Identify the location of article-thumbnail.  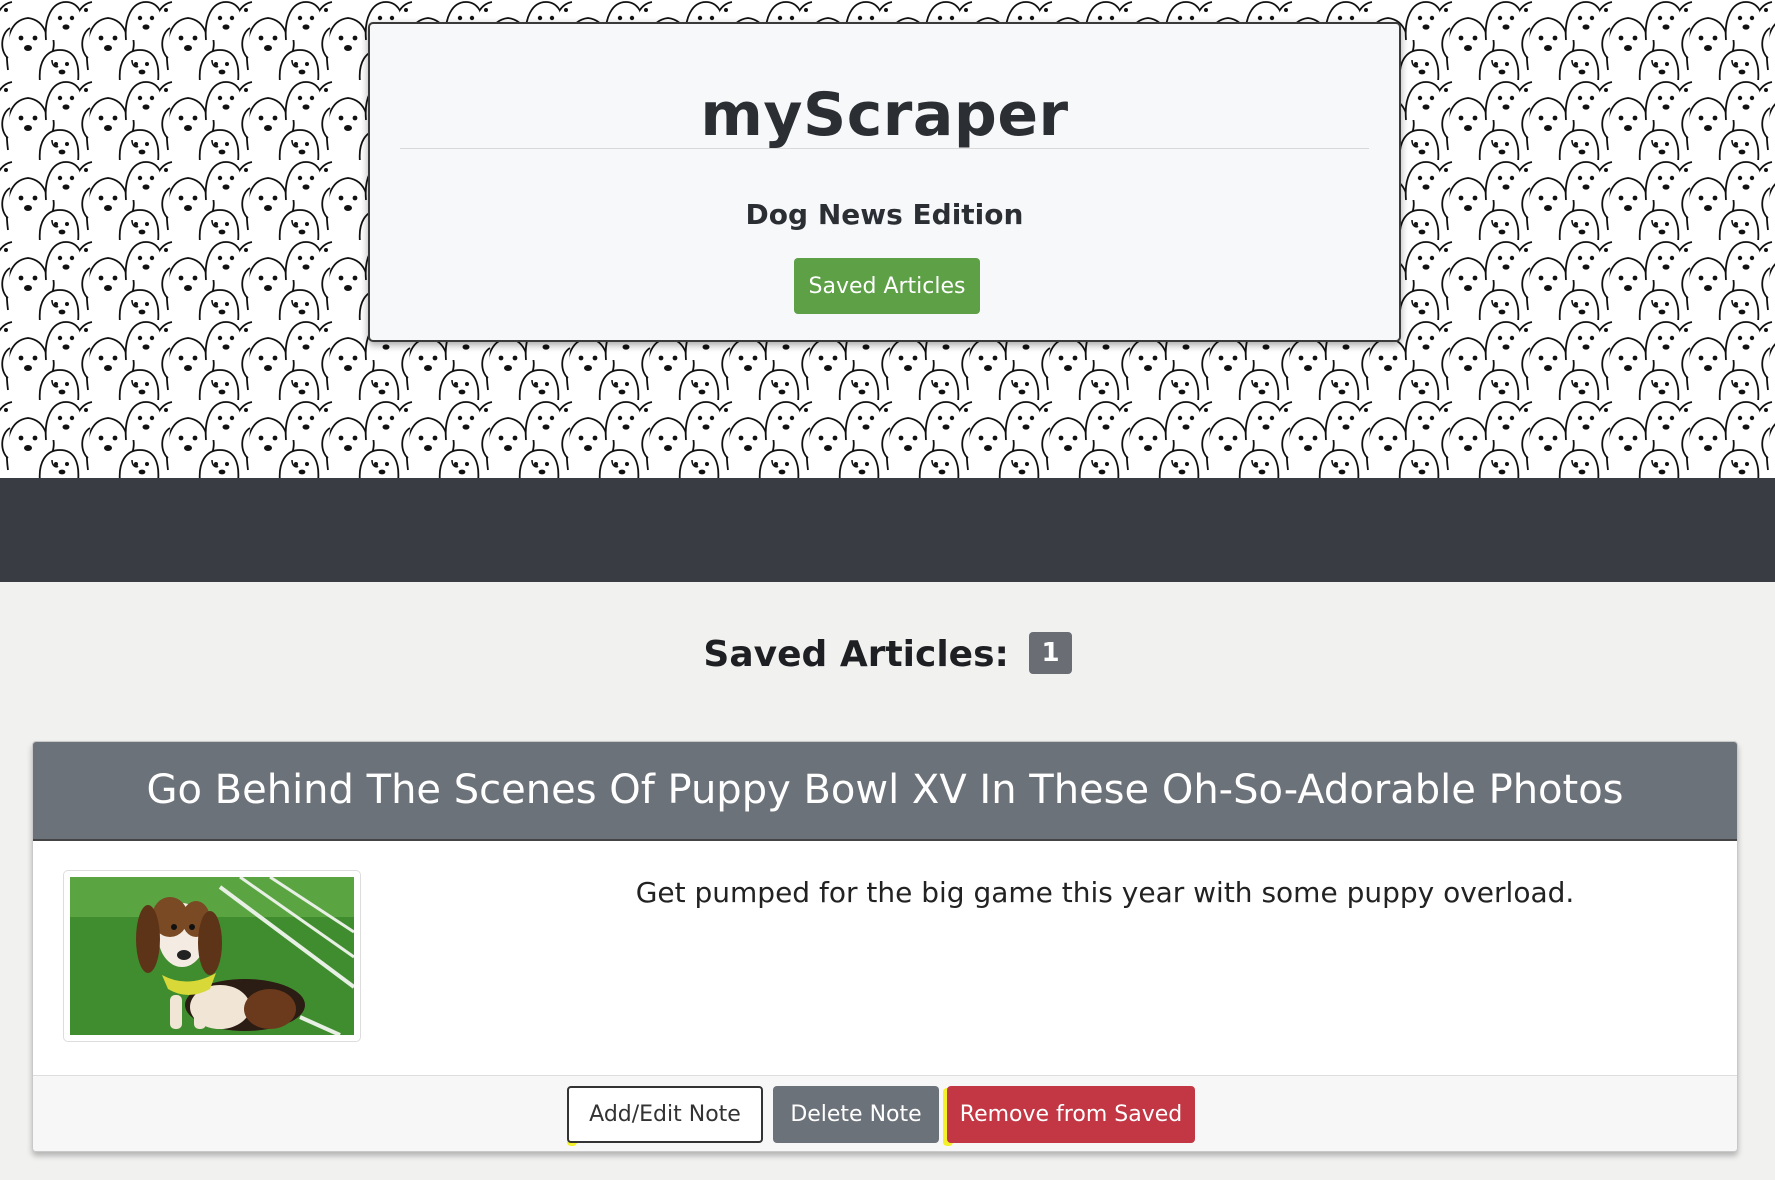
(212, 956).